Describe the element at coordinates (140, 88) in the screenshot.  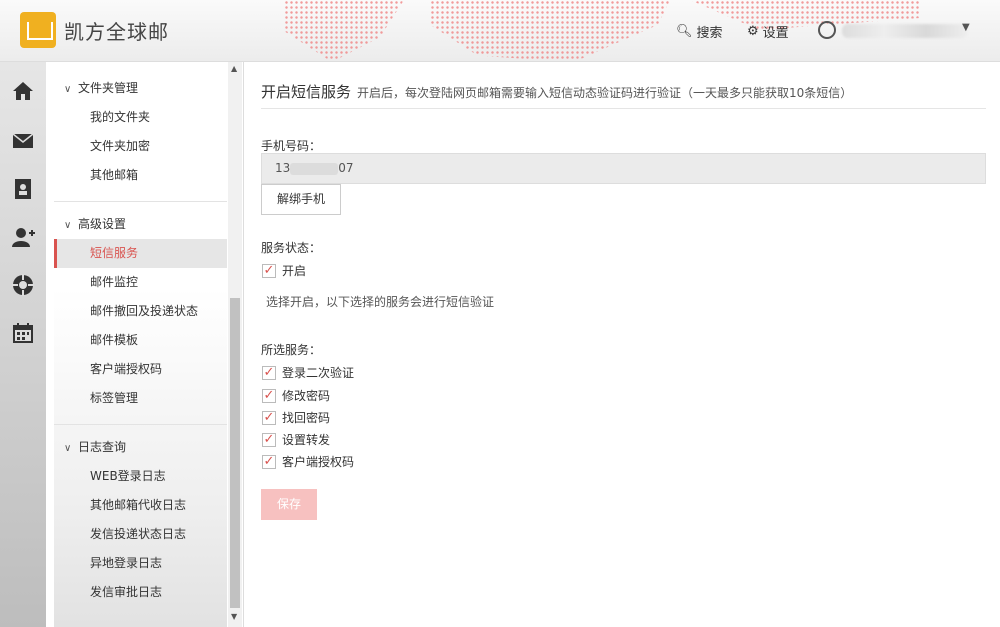
I see `nav-group-folder-management: ∨ 文件夹管理` at that location.